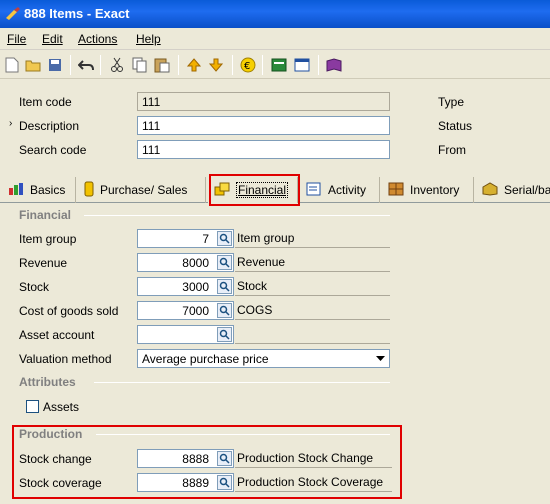 The image size is (550, 504). What do you see at coordinates (254, 190) in the screenshot?
I see `financial-tab-highlight` at bounding box center [254, 190].